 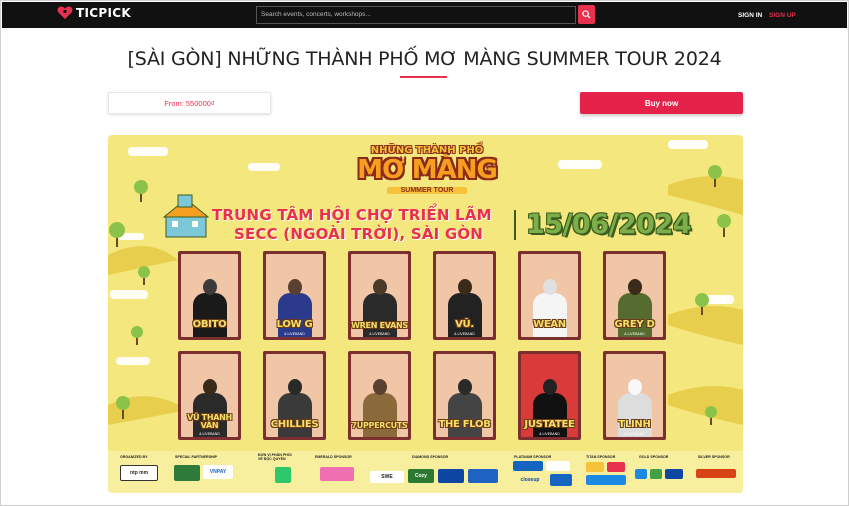 I want to click on artist-card: 7UPPERCUTS, so click(x=379, y=395).